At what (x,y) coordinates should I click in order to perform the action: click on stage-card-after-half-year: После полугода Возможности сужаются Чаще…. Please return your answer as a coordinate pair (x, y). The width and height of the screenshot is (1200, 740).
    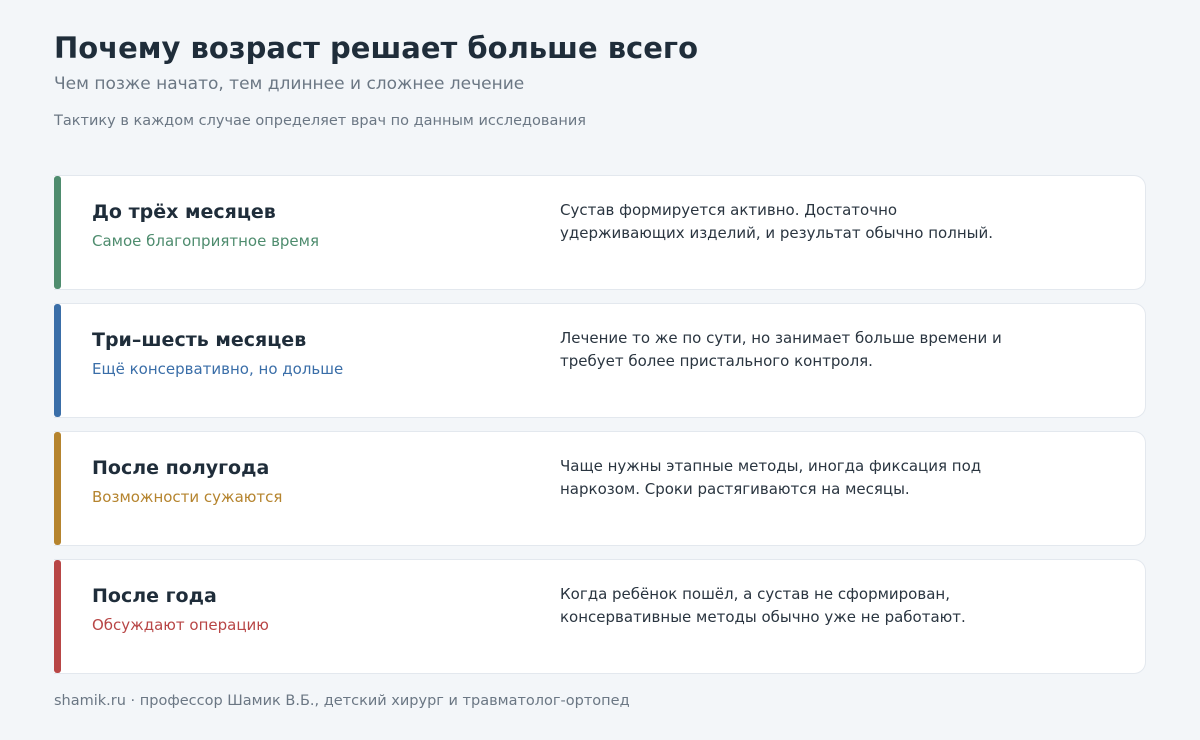
    Looking at the image, I should click on (600, 488).